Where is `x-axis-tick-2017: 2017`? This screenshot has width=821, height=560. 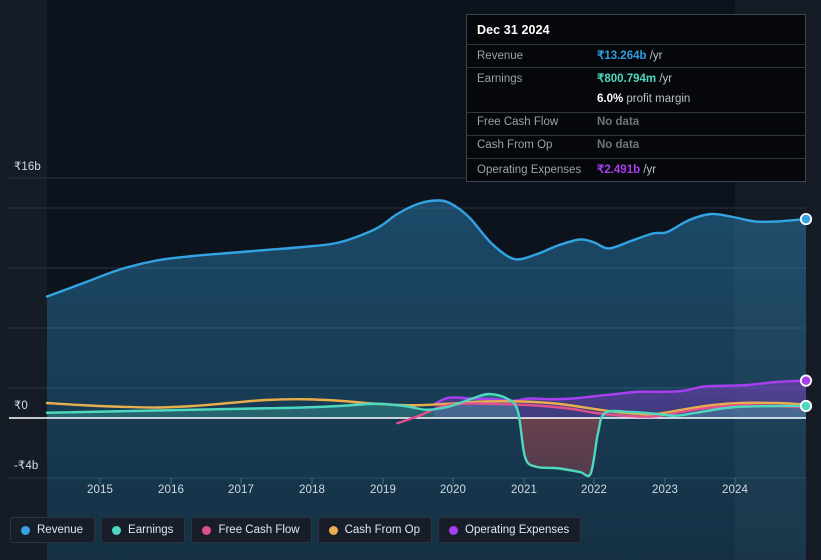 x-axis-tick-2017: 2017 is located at coordinates (241, 490).